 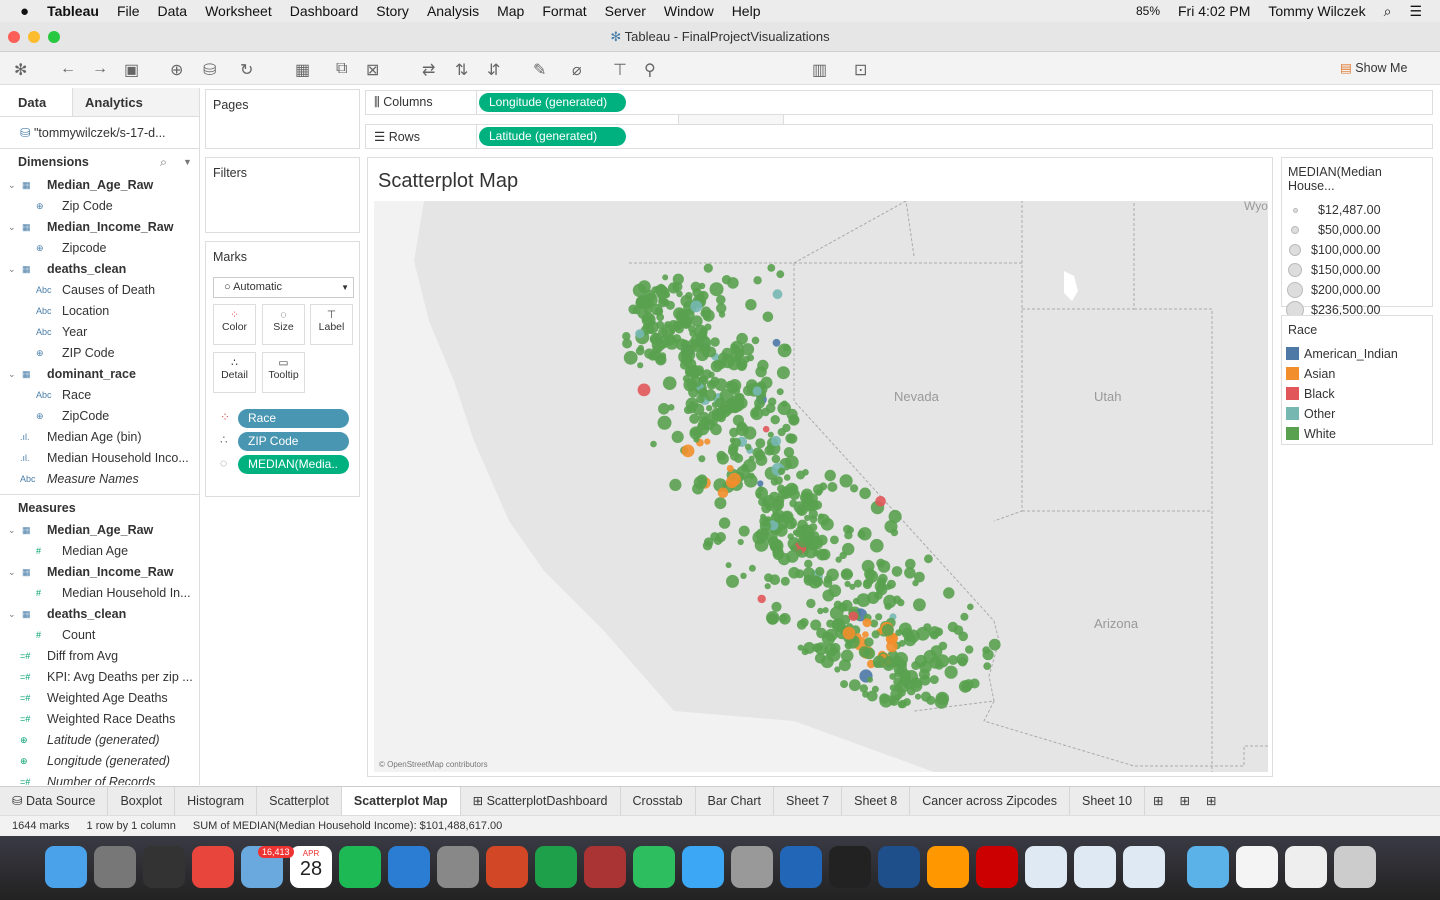 What do you see at coordinates (209, 70) in the screenshot?
I see `pause-updates-icon: ⛁` at bounding box center [209, 70].